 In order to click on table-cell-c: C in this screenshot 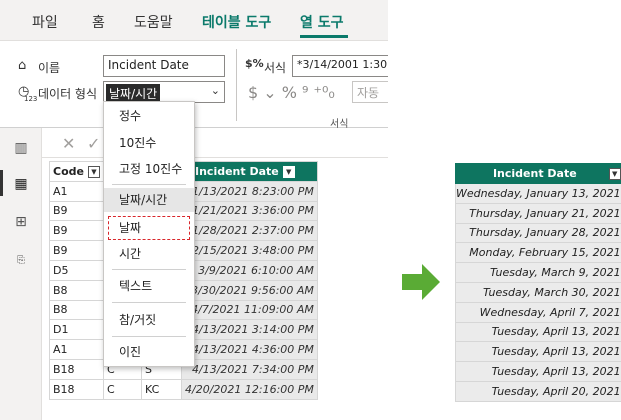, I will do `click(122, 389)`.